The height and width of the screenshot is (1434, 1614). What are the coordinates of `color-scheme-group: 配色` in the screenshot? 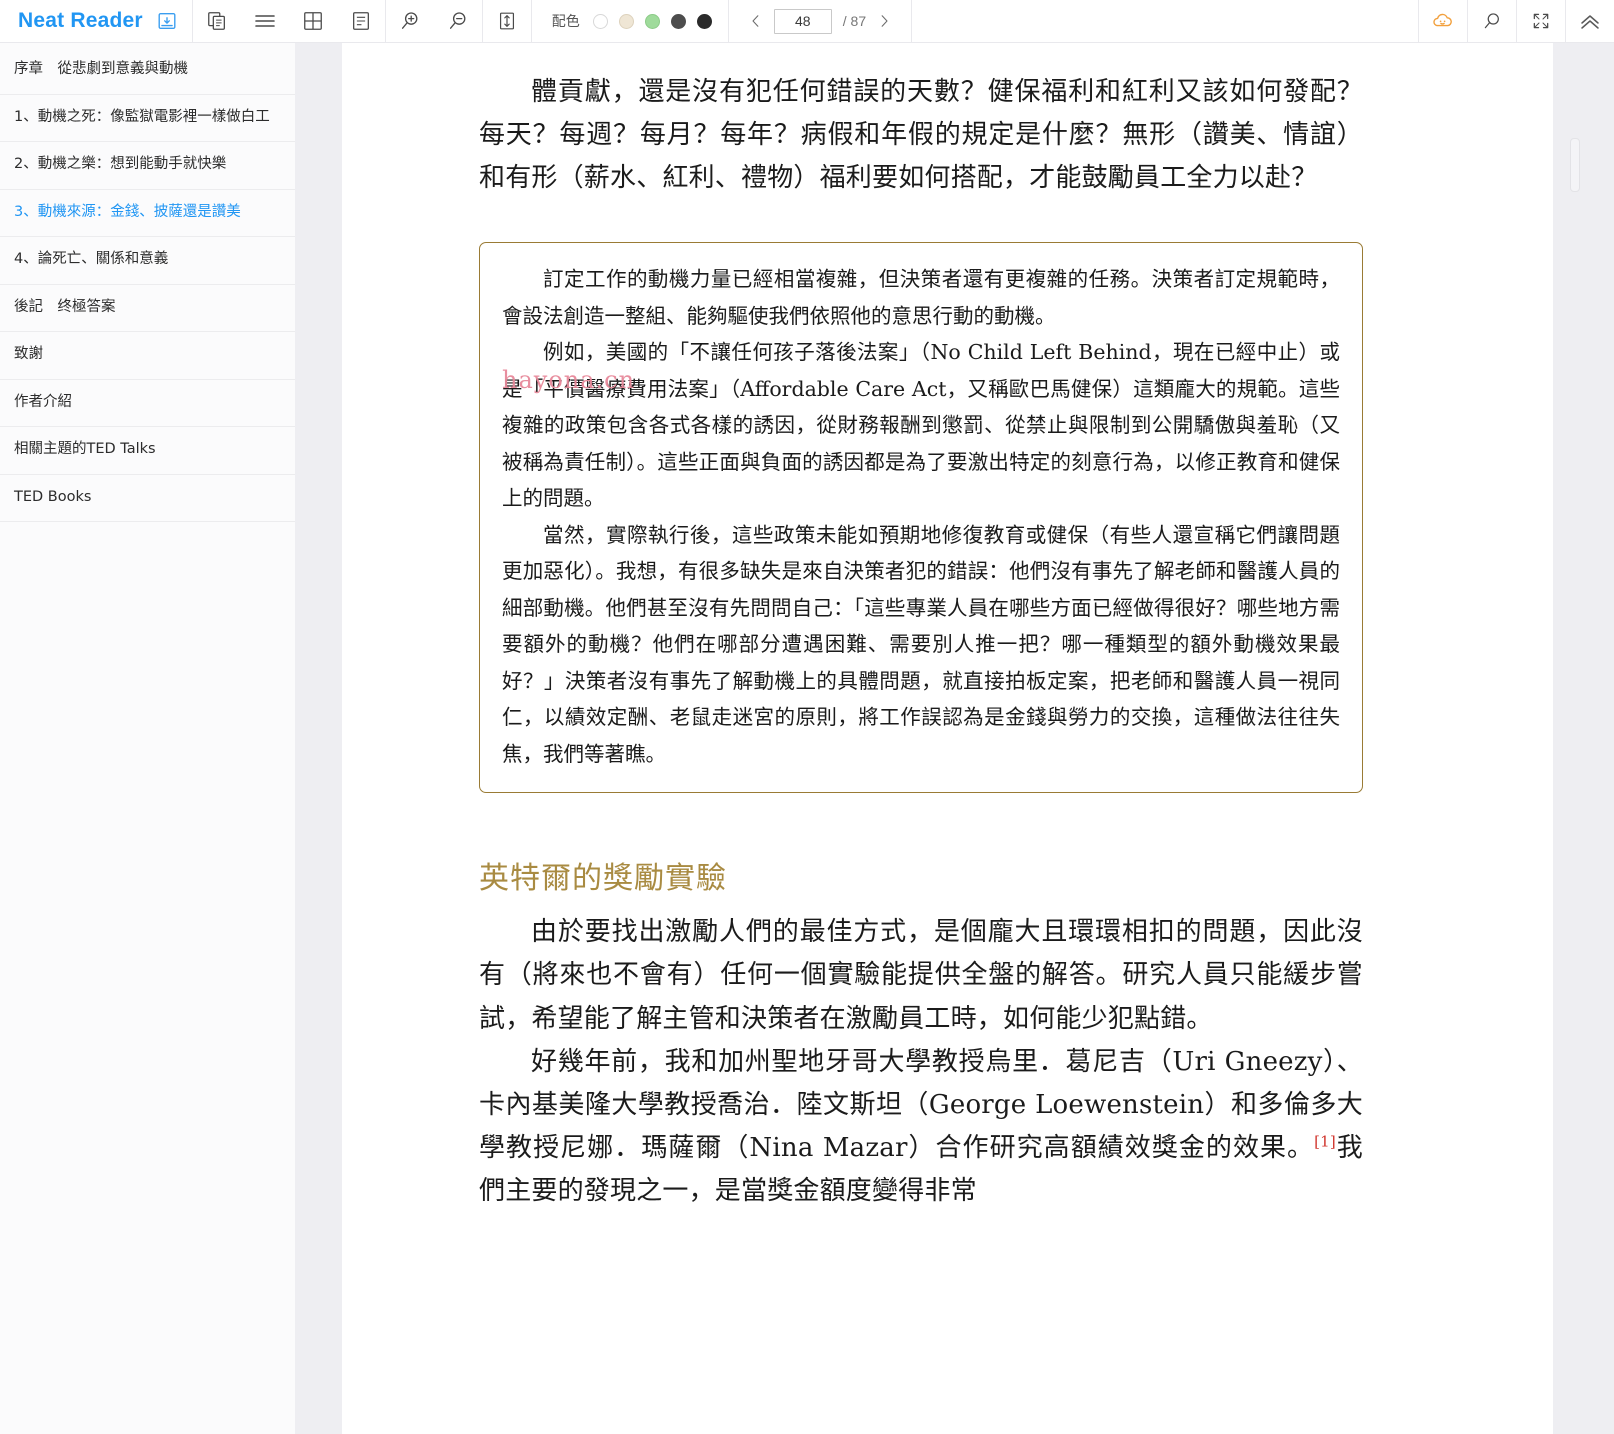 It's located at (629, 21).